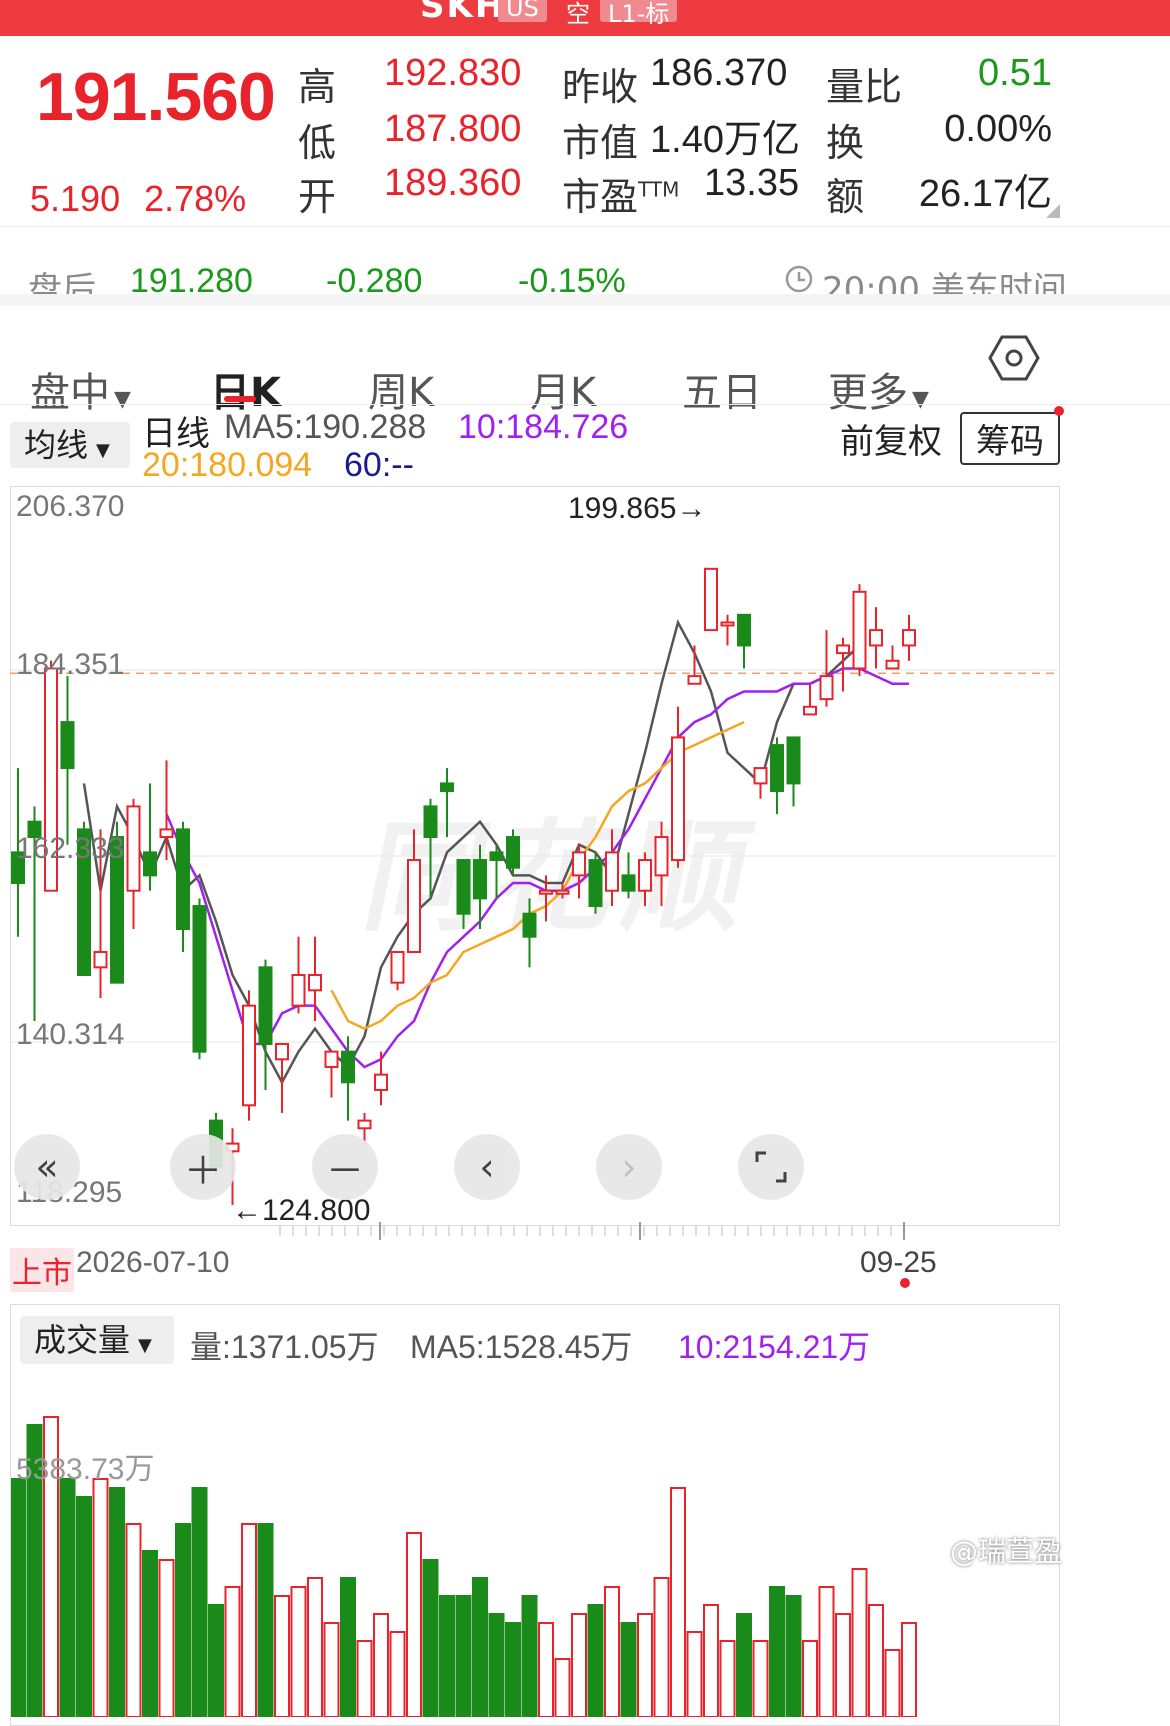 Image resolution: width=1170 pixels, height=1726 pixels. What do you see at coordinates (537, 868) in the screenshot?
I see `ma10-line` at bounding box center [537, 868].